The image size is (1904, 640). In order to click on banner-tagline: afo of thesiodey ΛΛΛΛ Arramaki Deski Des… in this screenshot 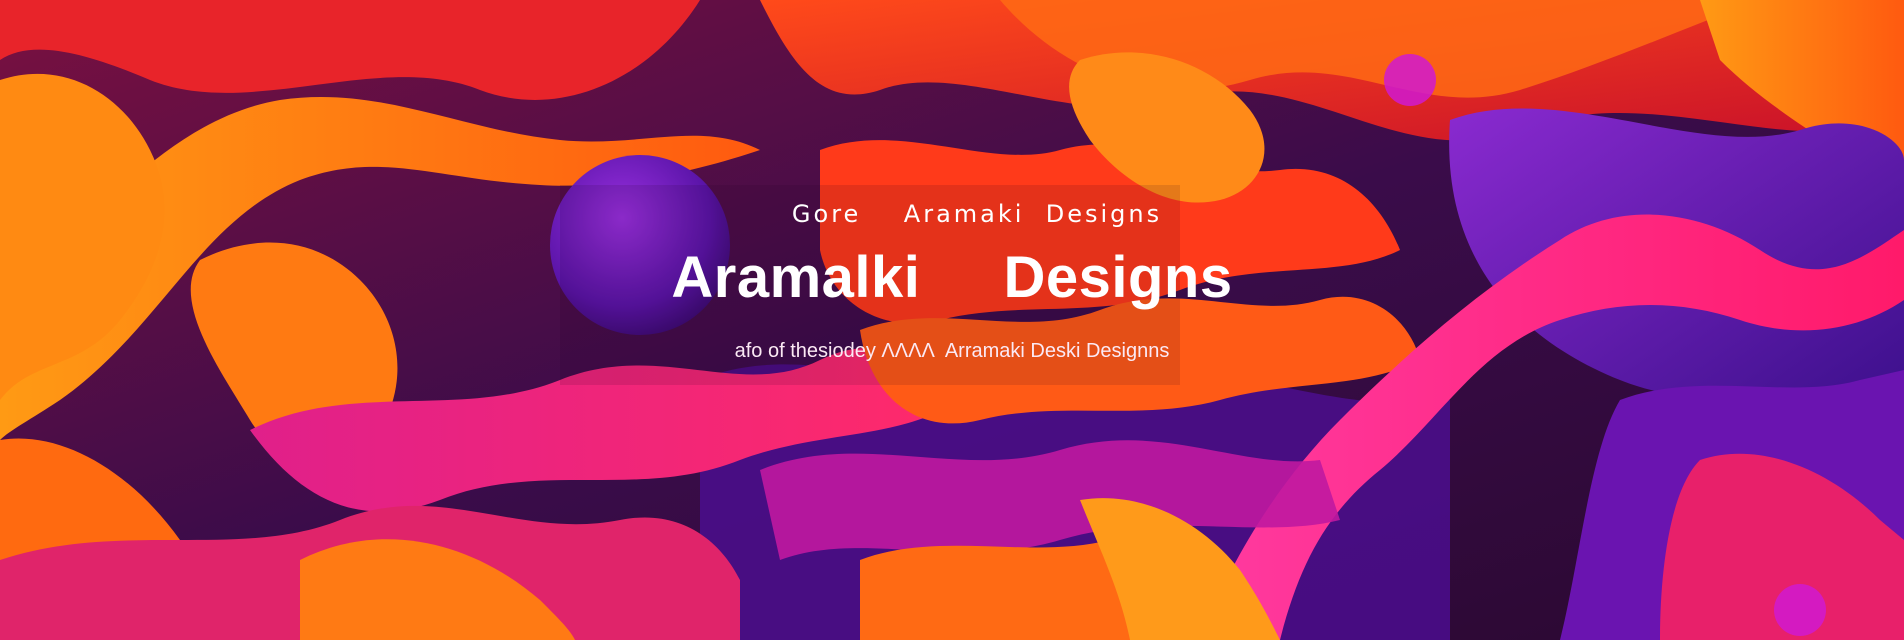, I will do `click(952, 351)`.